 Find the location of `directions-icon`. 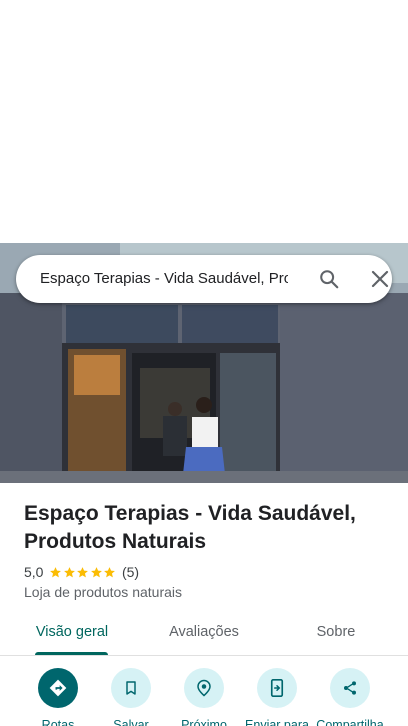

directions-icon is located at coordinates (58, 688).